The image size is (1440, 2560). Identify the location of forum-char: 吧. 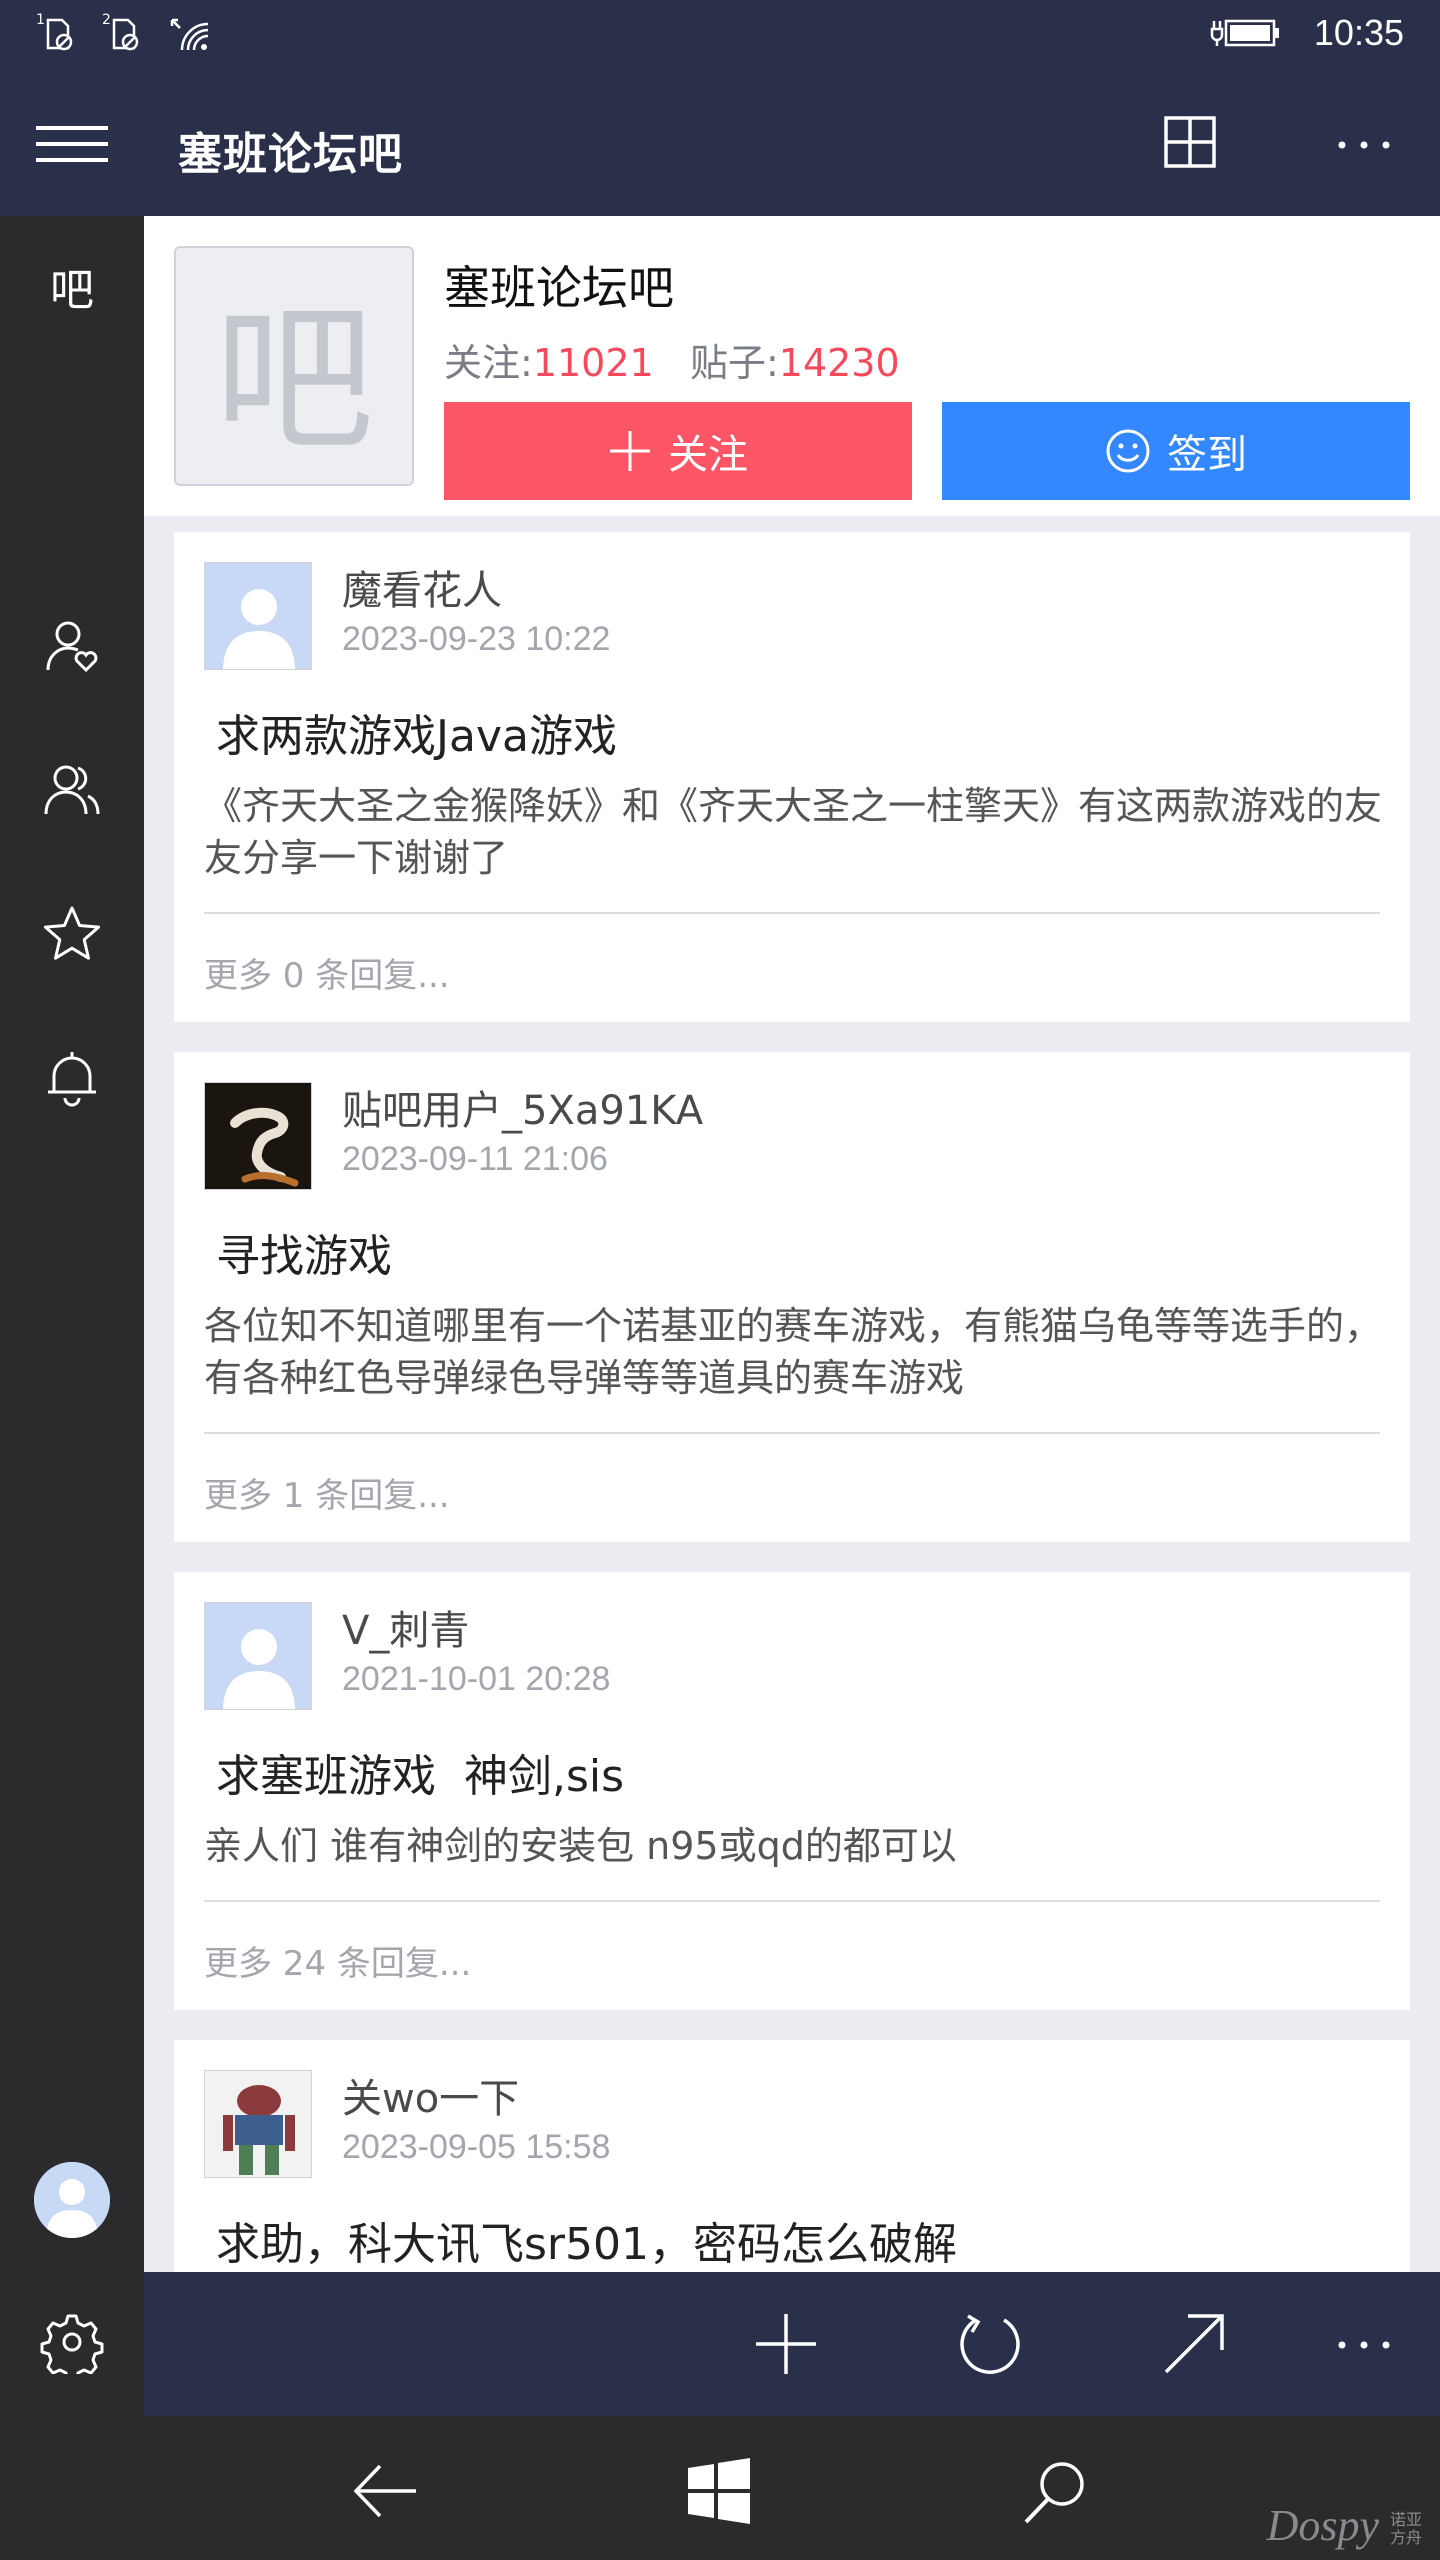
(72, 290).